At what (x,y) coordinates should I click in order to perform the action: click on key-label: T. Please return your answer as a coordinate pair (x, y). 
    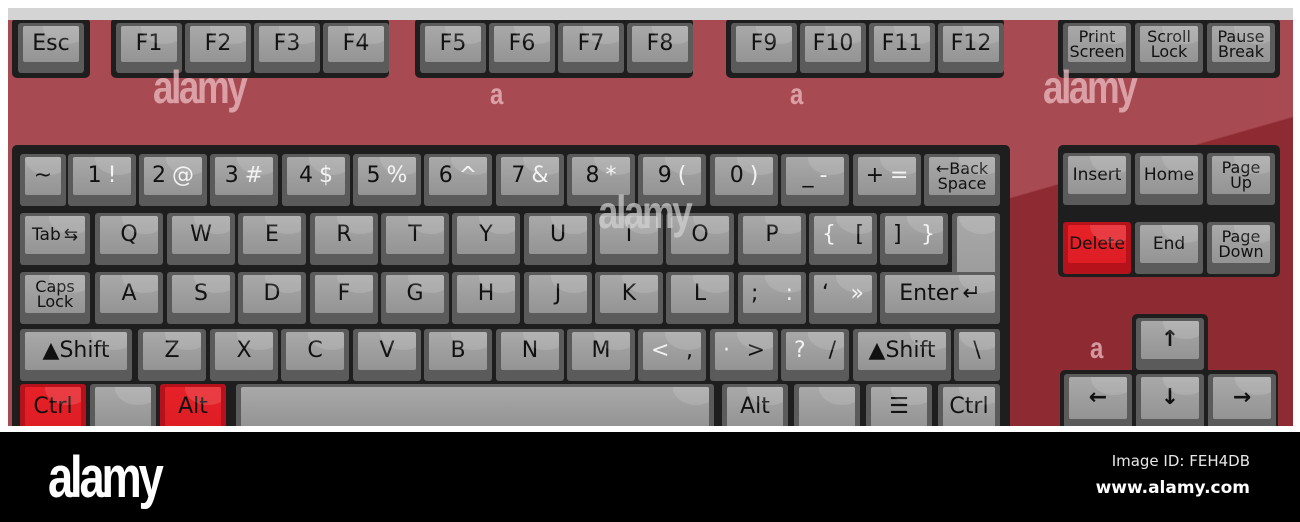
    Looking at the image, I should click on (415, 235).